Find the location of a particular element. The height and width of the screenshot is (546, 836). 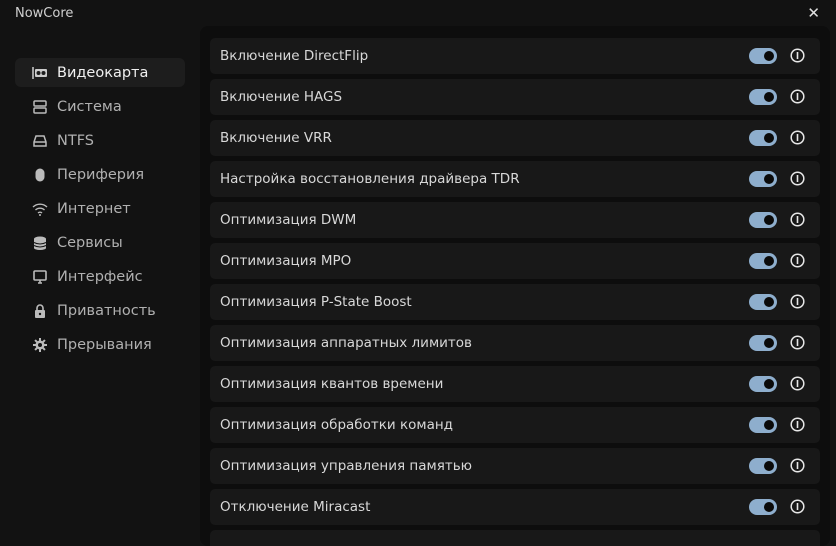

sidebar-item-0: Видеокарта is located at coordinates (100, 72).